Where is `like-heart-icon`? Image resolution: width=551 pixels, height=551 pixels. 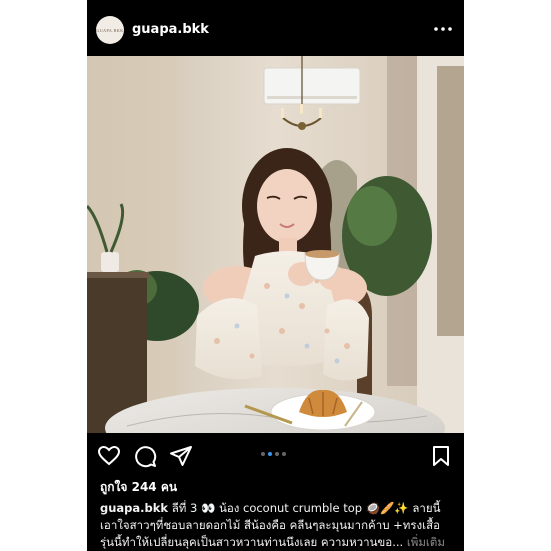 like-heart-icon is located at coordinates (109, 456).